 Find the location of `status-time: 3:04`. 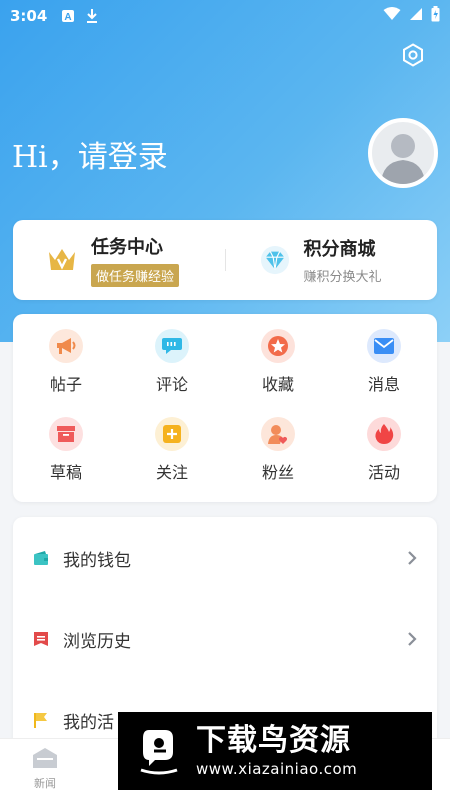

status-time: 3:04 is located at coordinates (29, 16).